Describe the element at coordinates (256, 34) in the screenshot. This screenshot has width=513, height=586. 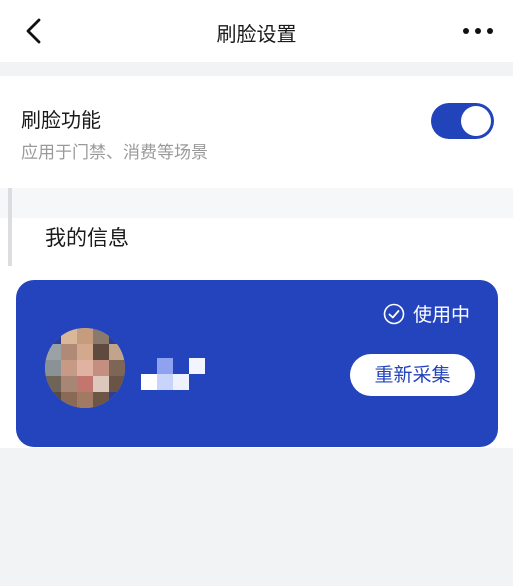
I see `page-title: 刷脸设置` at that location.